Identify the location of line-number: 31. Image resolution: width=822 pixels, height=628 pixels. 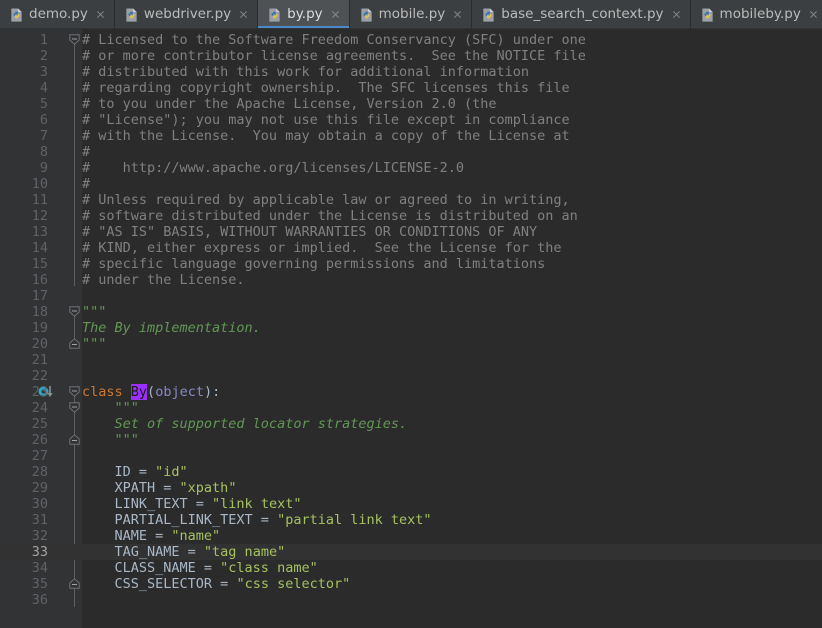
(39, 520).